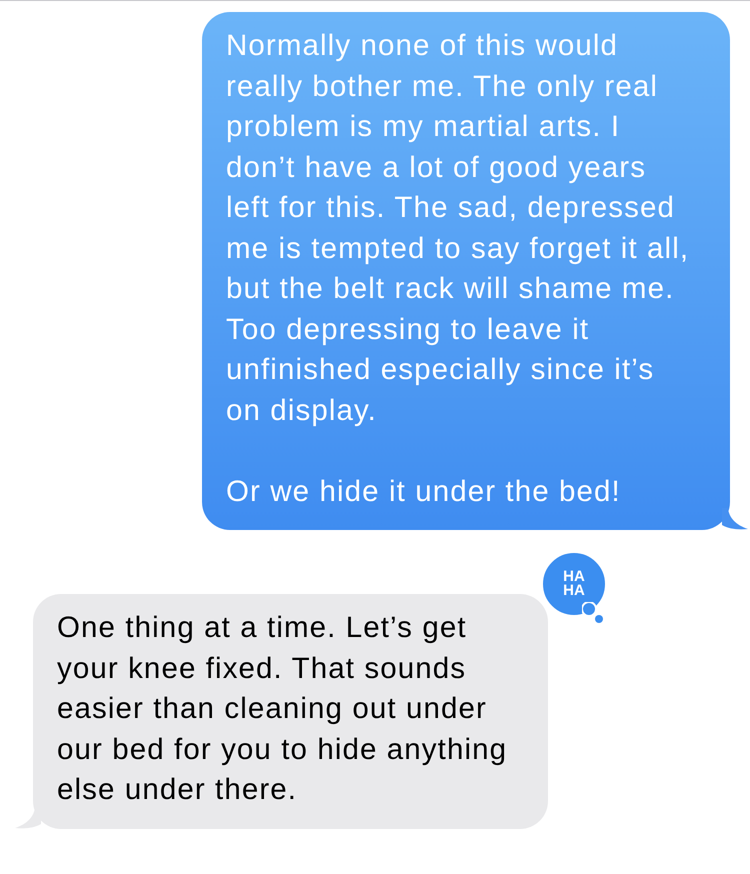 The image size is (750, 874). I want to click on message-text: One thing at a time. Let’s get your knee fixed. That sounds easier than cleaning out under our bed for you to hide anything else under there., so click(282, 709).